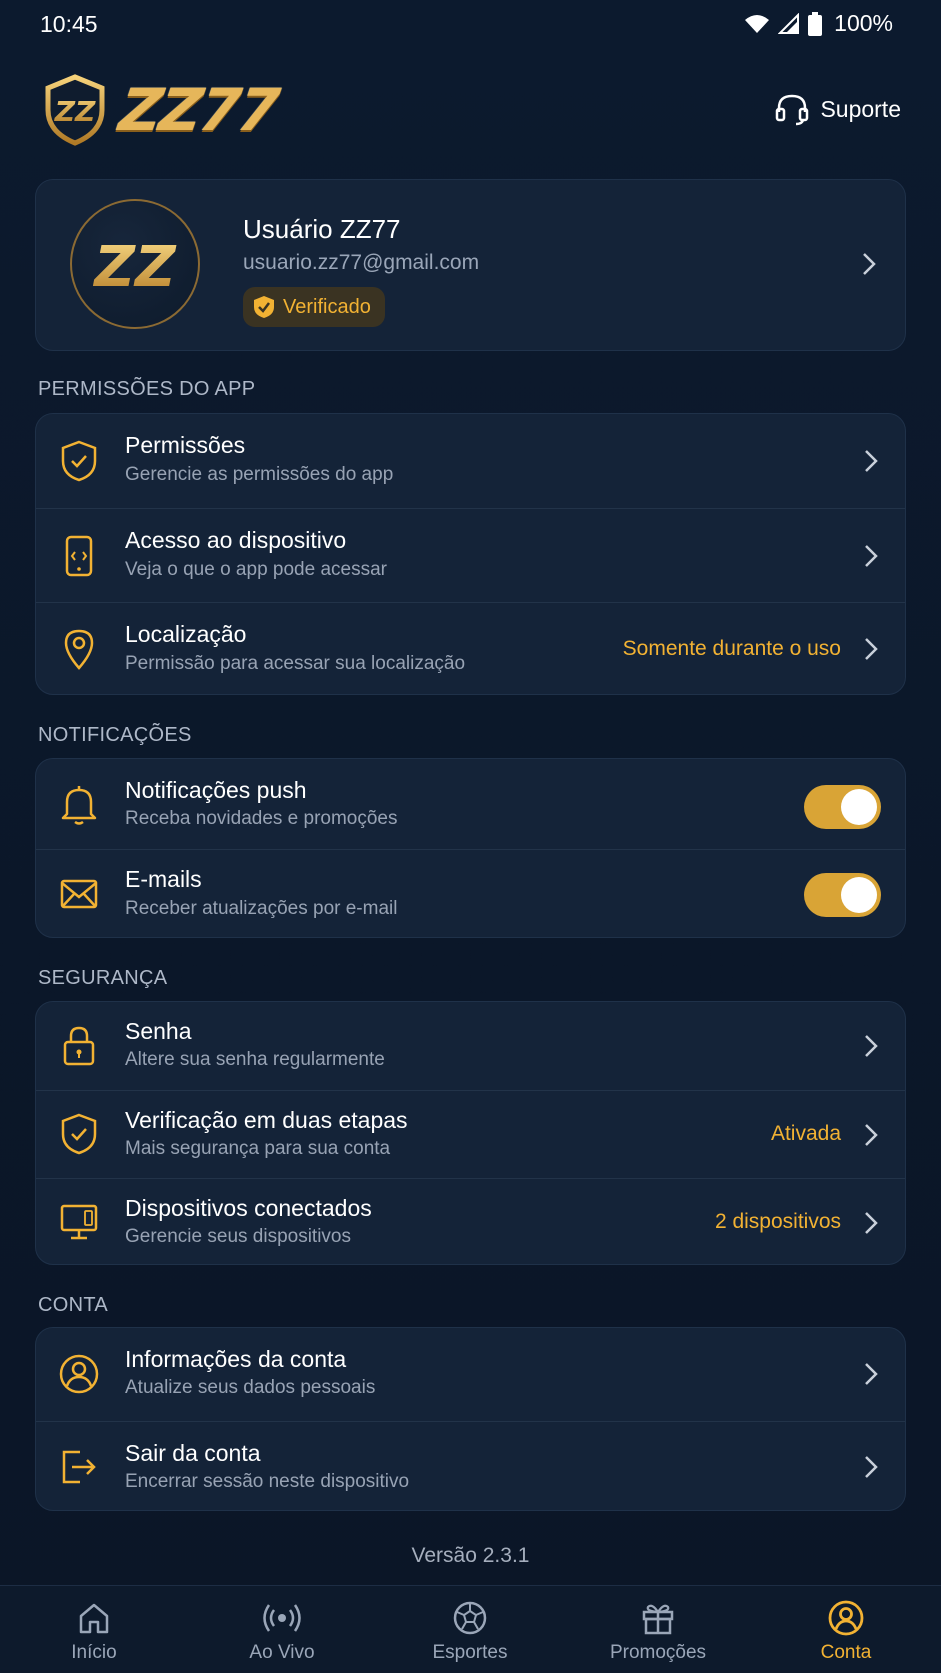 This screenshot has width=941, height=1673. I want to click on battery-percent: 100%, so click(863, 23).